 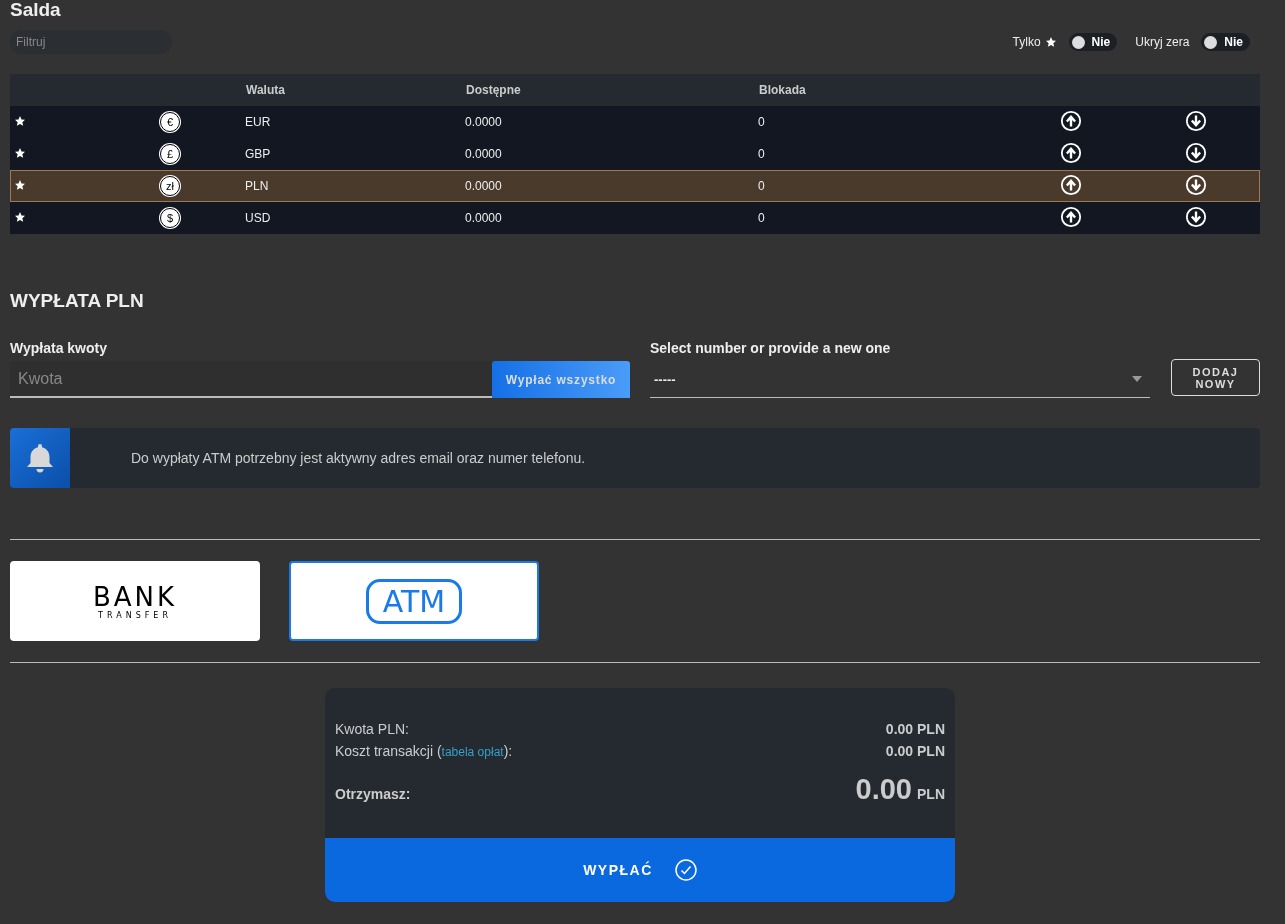 I want to click on section-heading: WYPŁATA PLN, so click(x=77, y=301).